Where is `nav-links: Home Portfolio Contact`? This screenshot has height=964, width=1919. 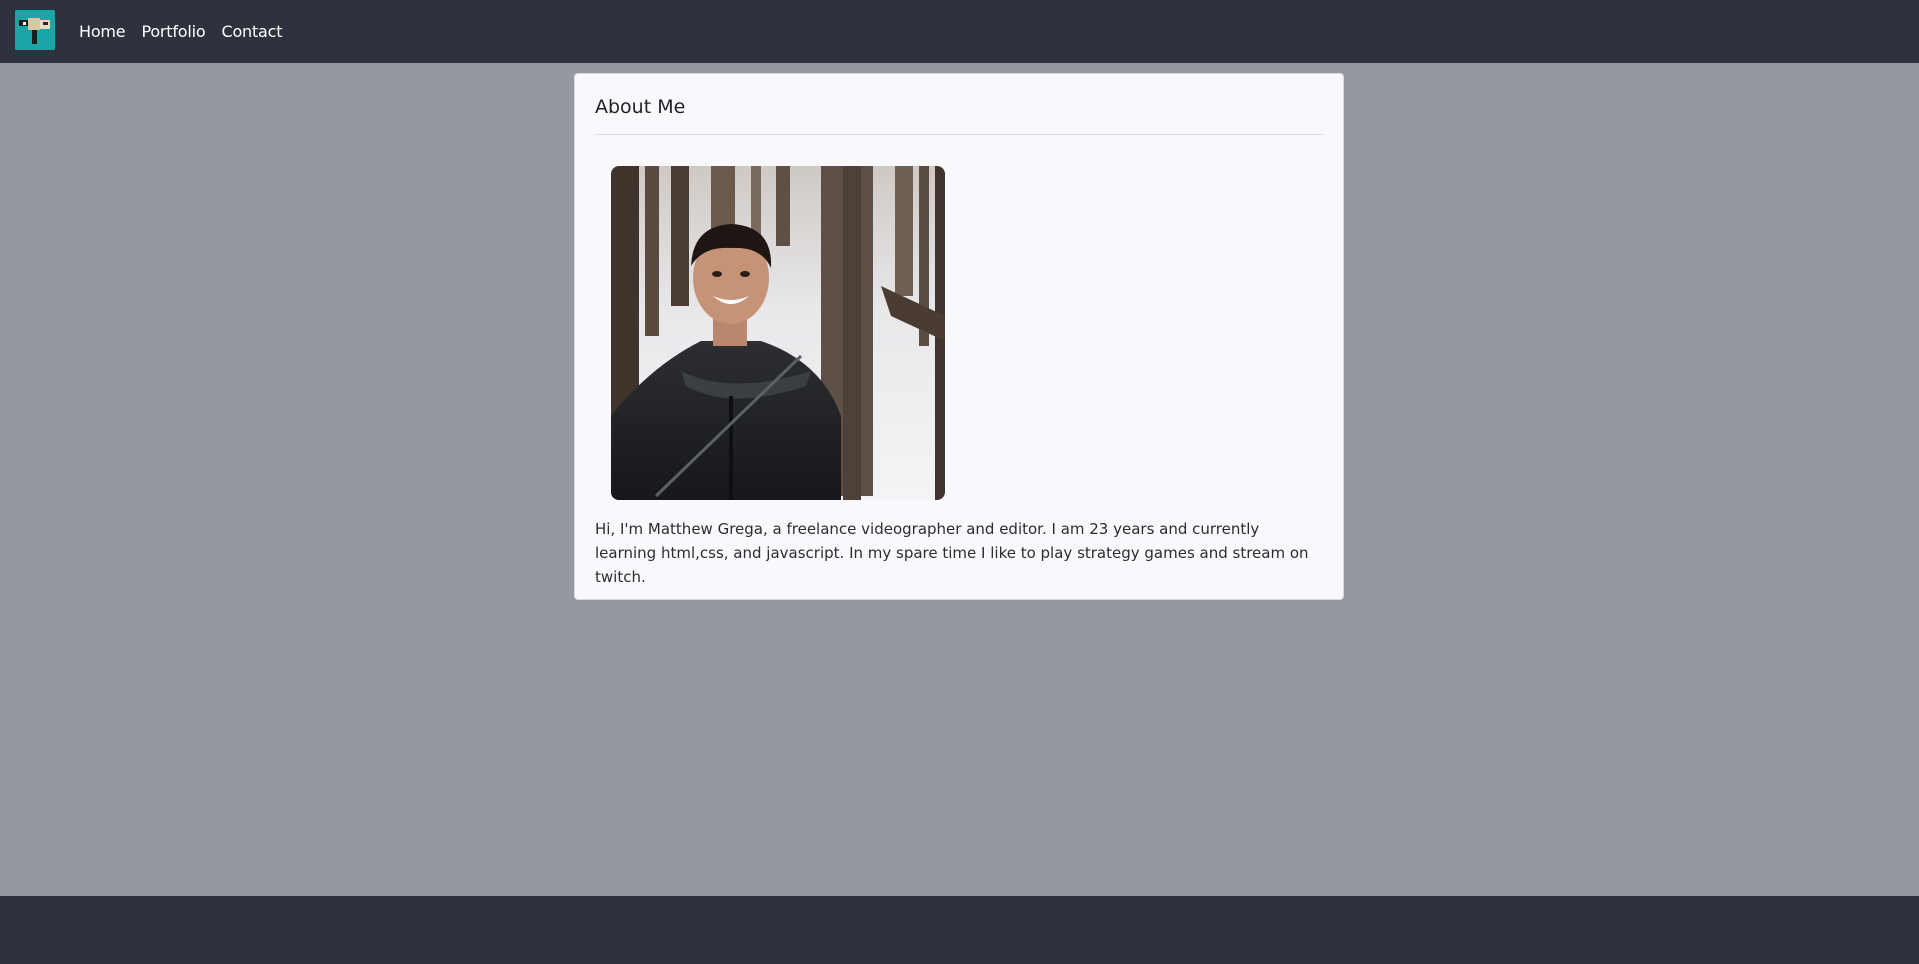
nav-links: Home Portfolio Contact is located at coordinates (188, 31).